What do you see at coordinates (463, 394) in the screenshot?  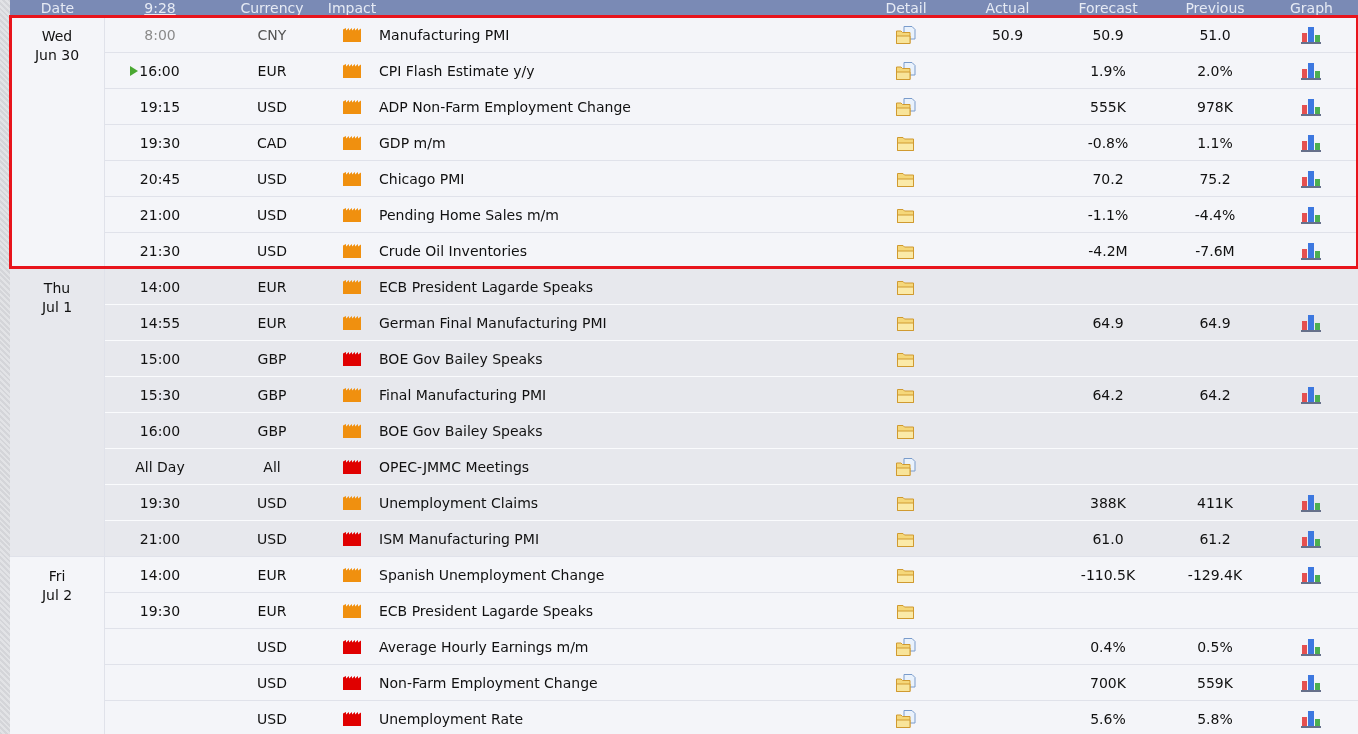 I see `event-name: Final Manufacturing PMI` at bounding box center [463, 394].